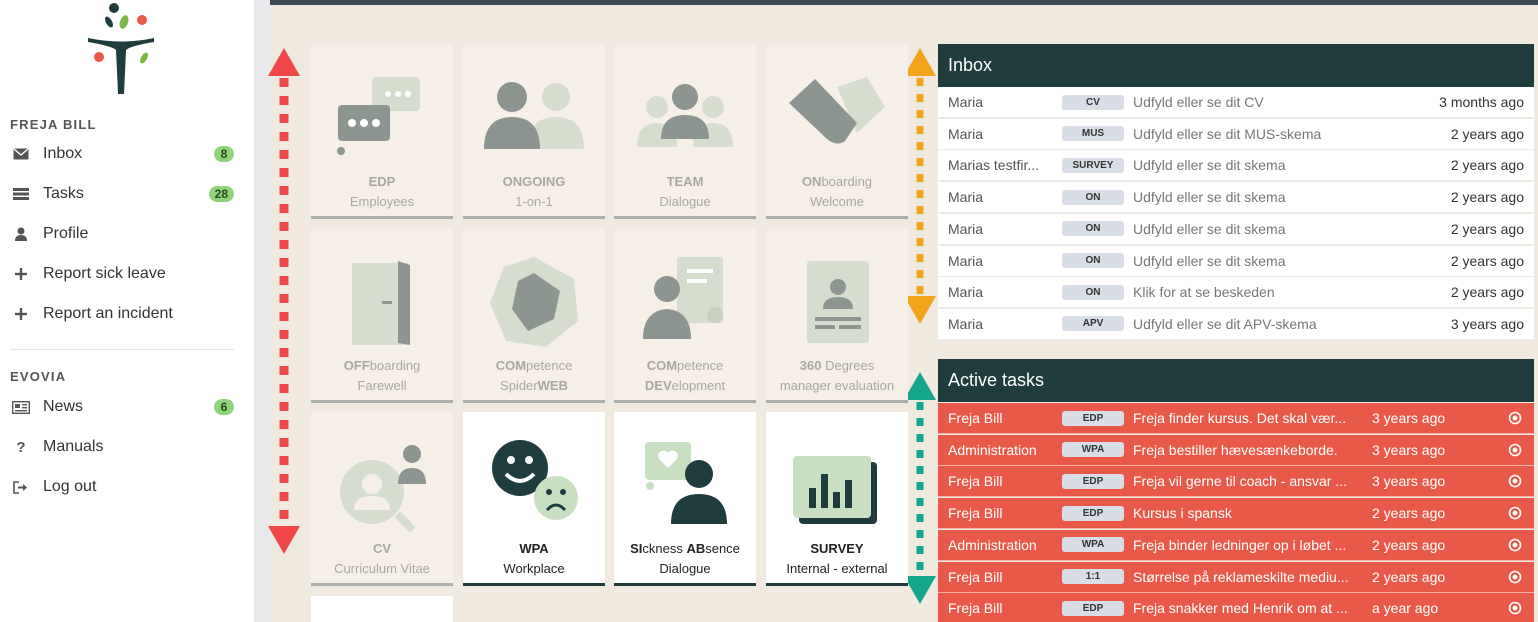 The width and height of the screenshot is (1538, 622). I want to click on list-icon, so click(21, 194).